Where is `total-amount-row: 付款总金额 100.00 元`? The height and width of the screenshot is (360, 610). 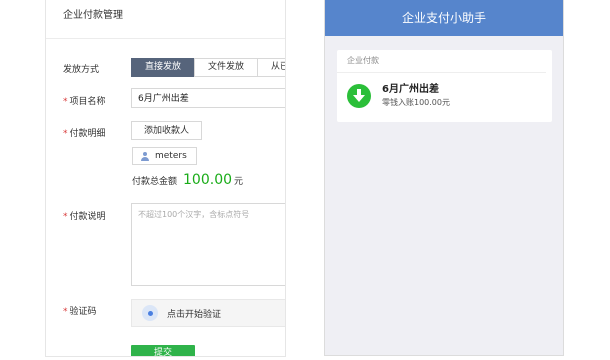
total-amount-row: 付款总金额 100.00 元 is located at coordinates (187, 180).